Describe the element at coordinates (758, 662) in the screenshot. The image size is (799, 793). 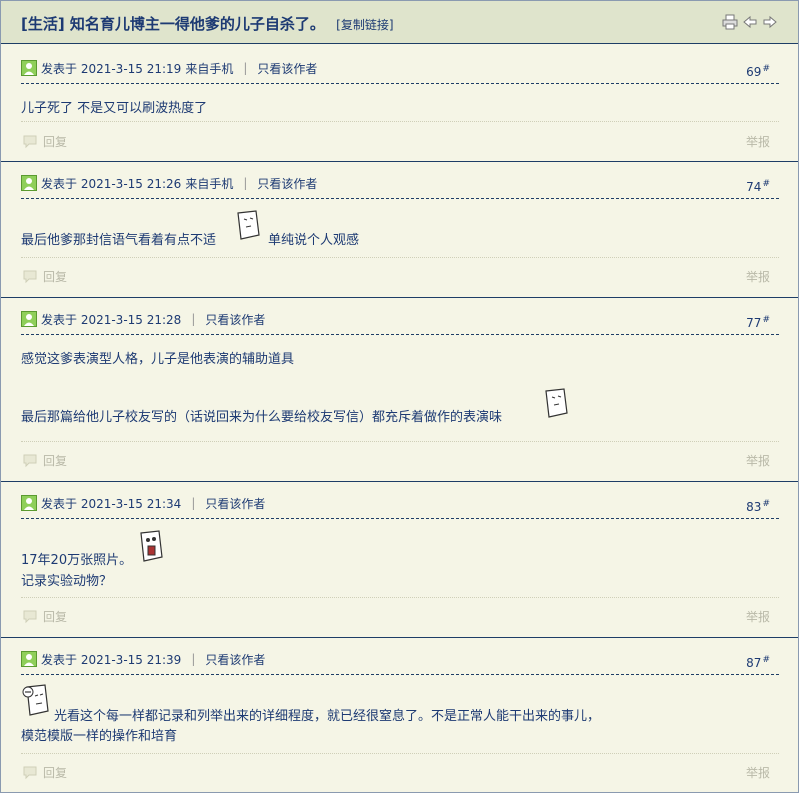
I see `floor-number: 87#` at that location.